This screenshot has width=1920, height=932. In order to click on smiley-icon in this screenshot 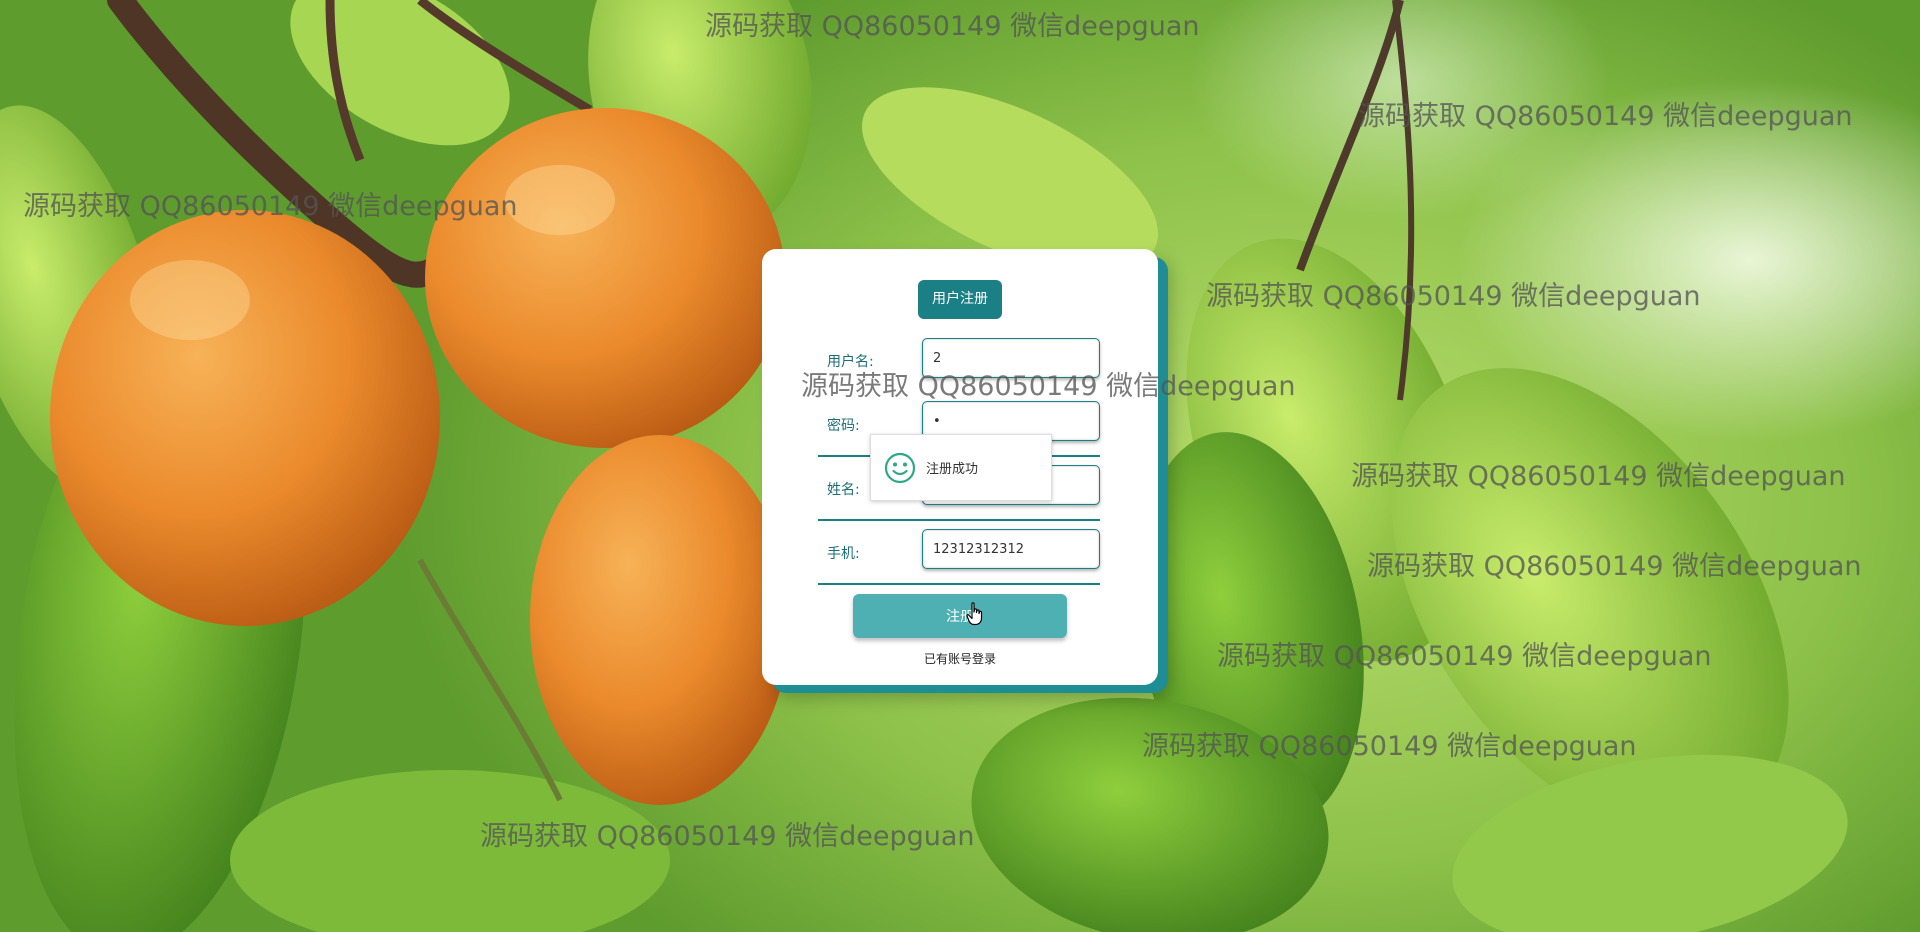, I will do `click(900, 467)`.